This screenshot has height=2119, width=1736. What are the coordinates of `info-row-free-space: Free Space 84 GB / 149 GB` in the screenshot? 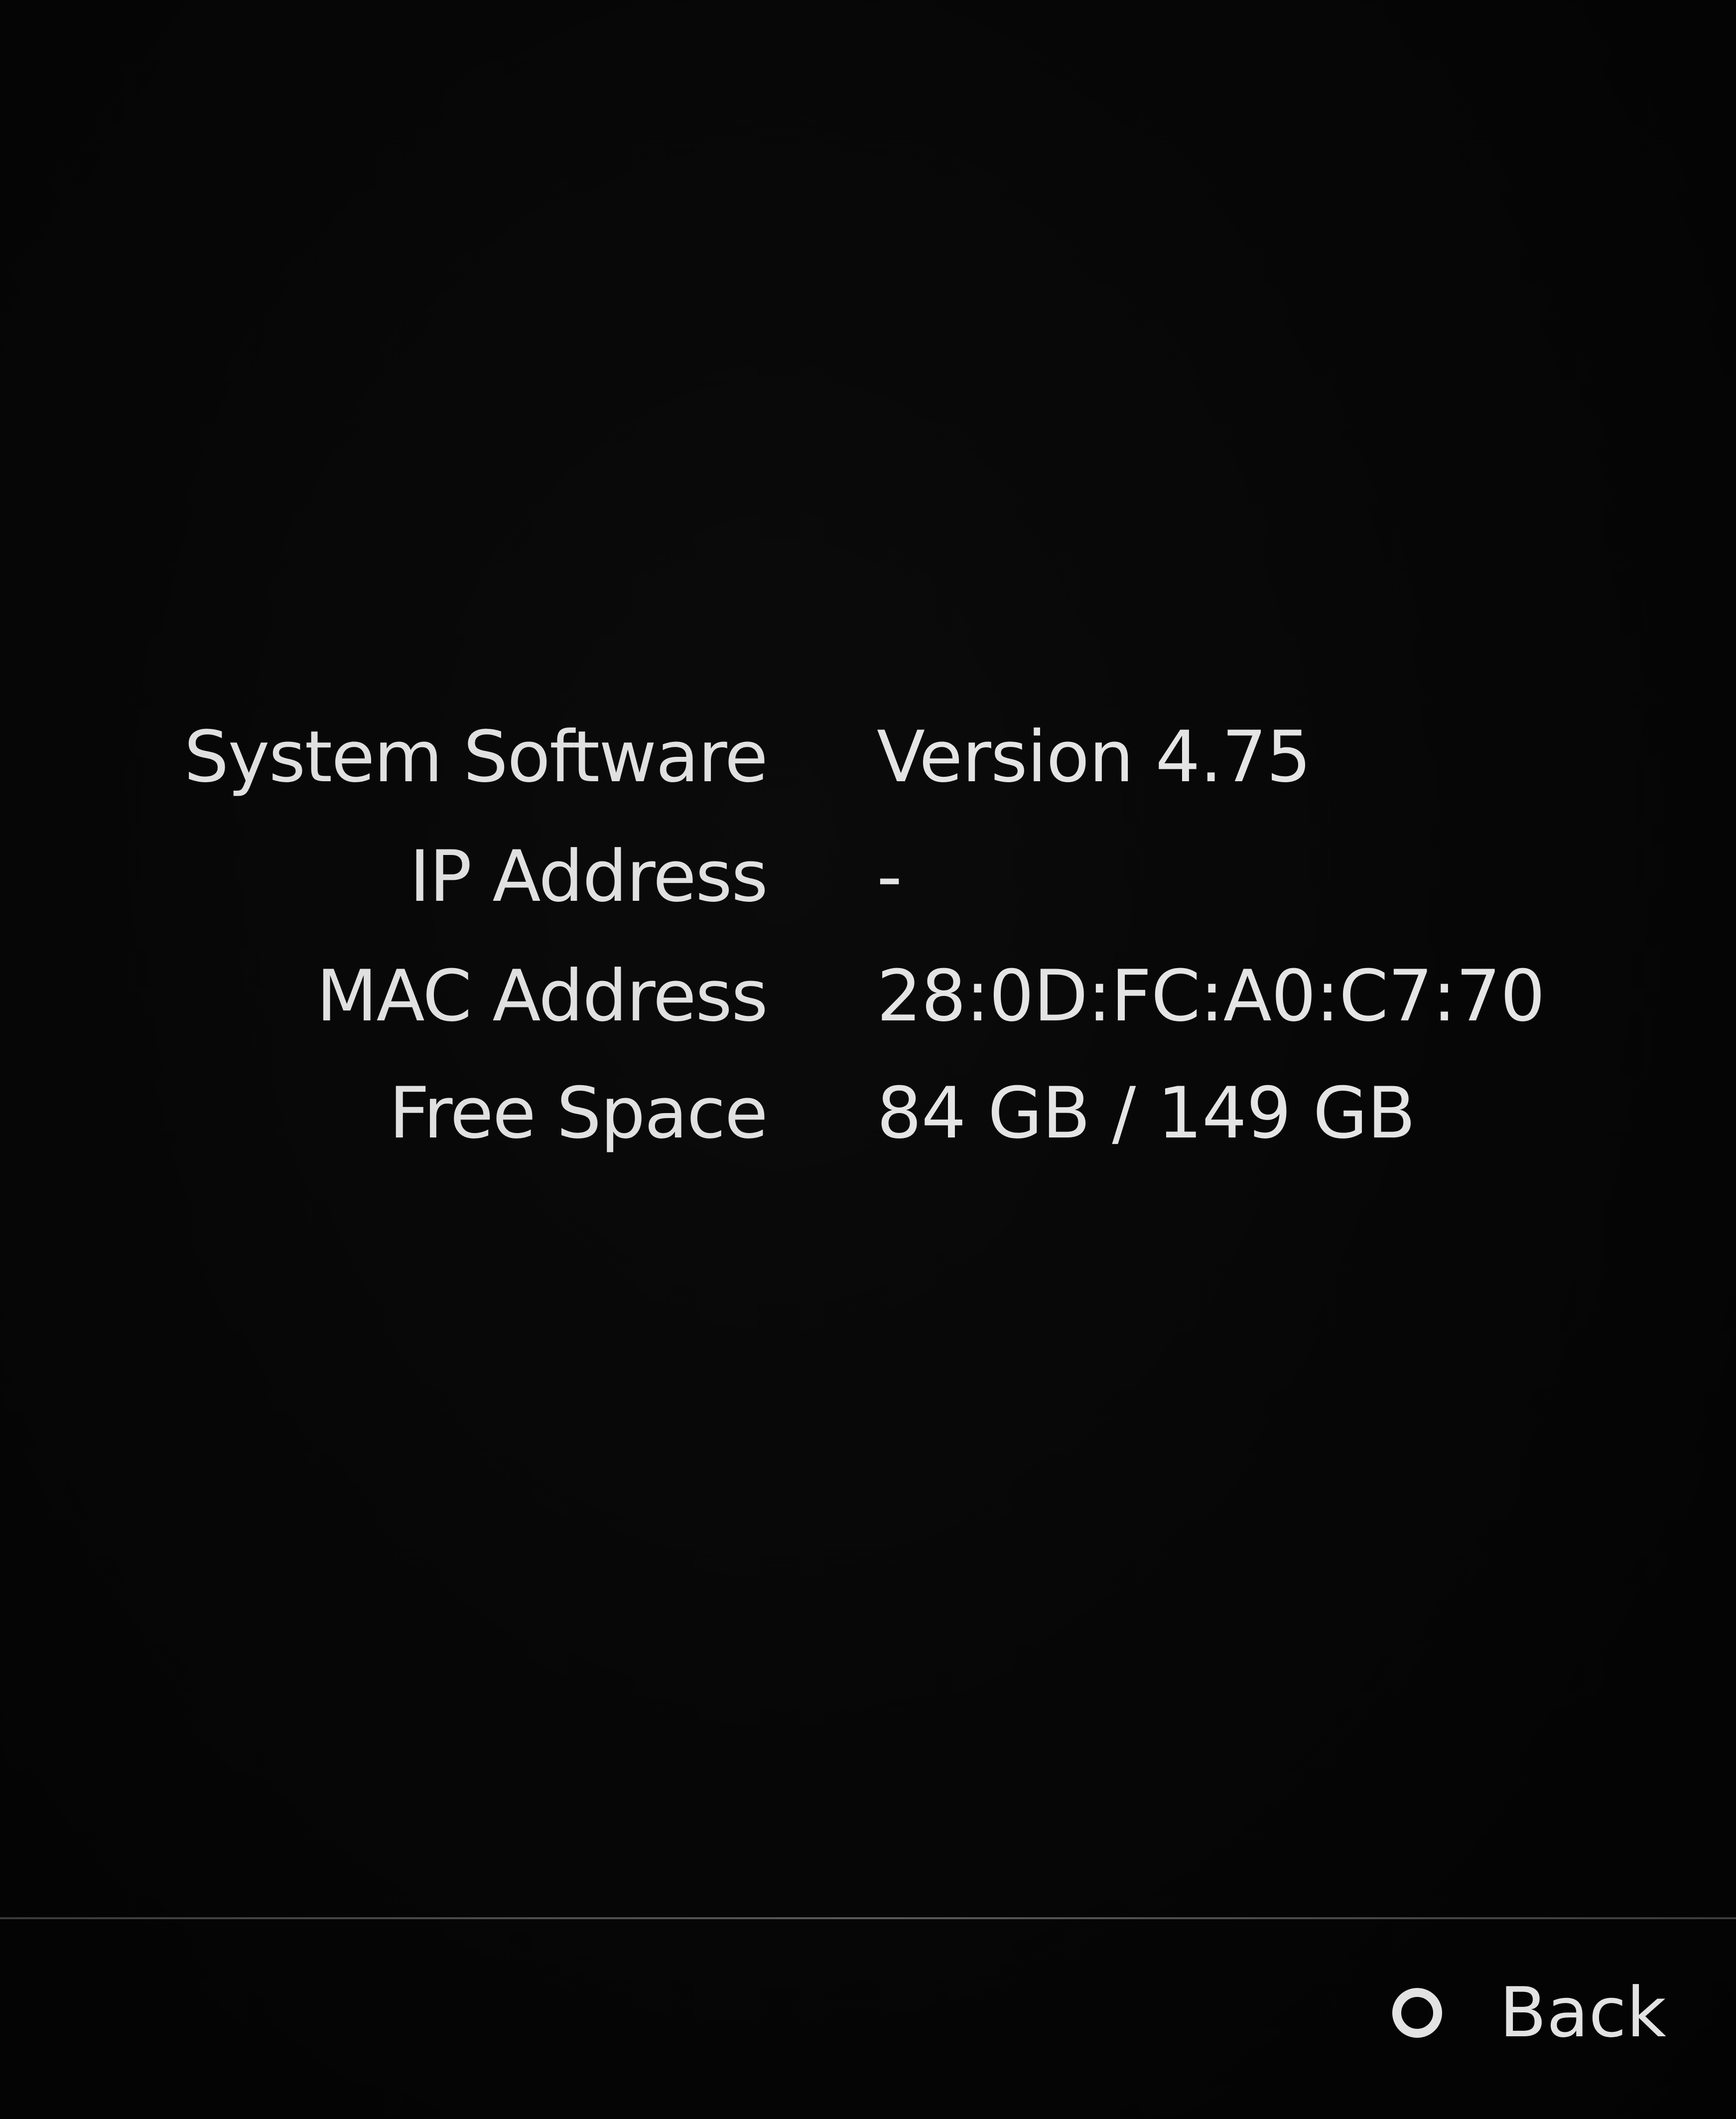 It's located at (868, 1113).